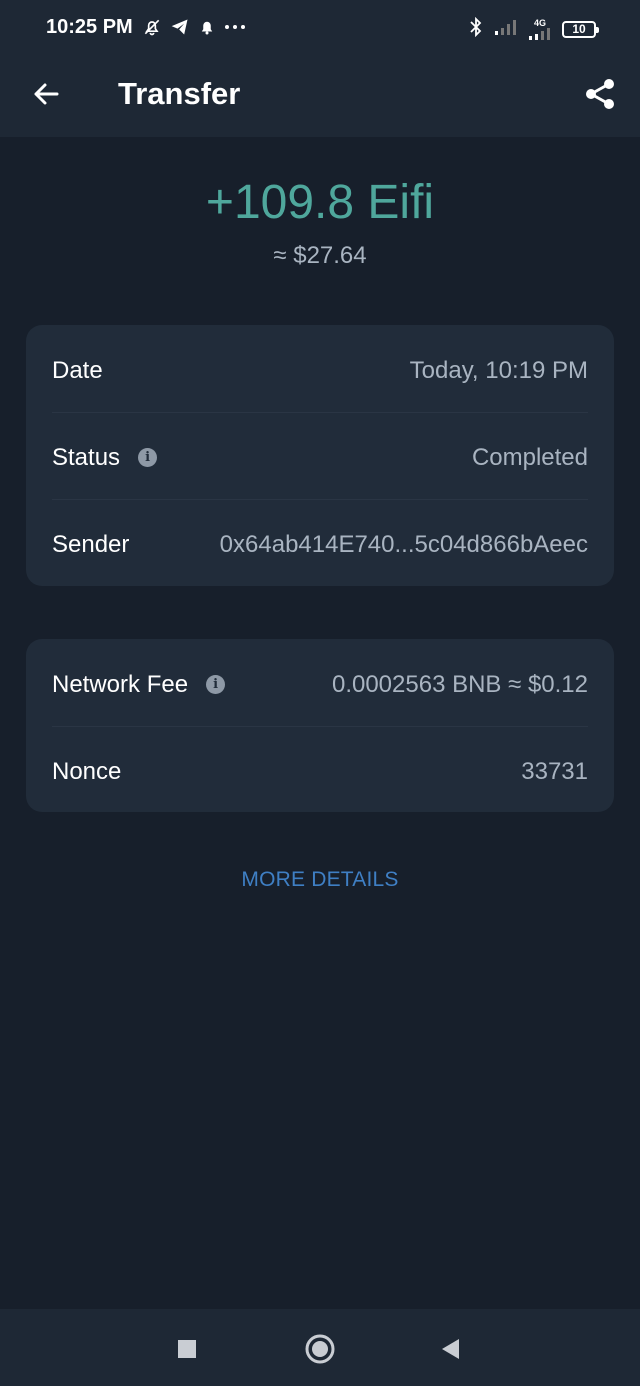 Image resolution: width=640 pixels, height=1386 pixels. I want to click on detail-label: Sender, so click(91, 544).